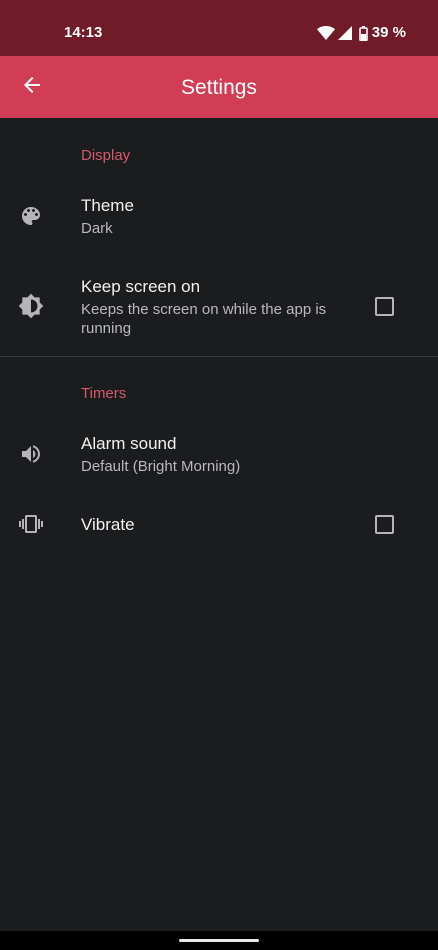 The height and width of the screenshot is (950, 438). I want to click on vibrate-title: Vibrate, so click(108, 524).